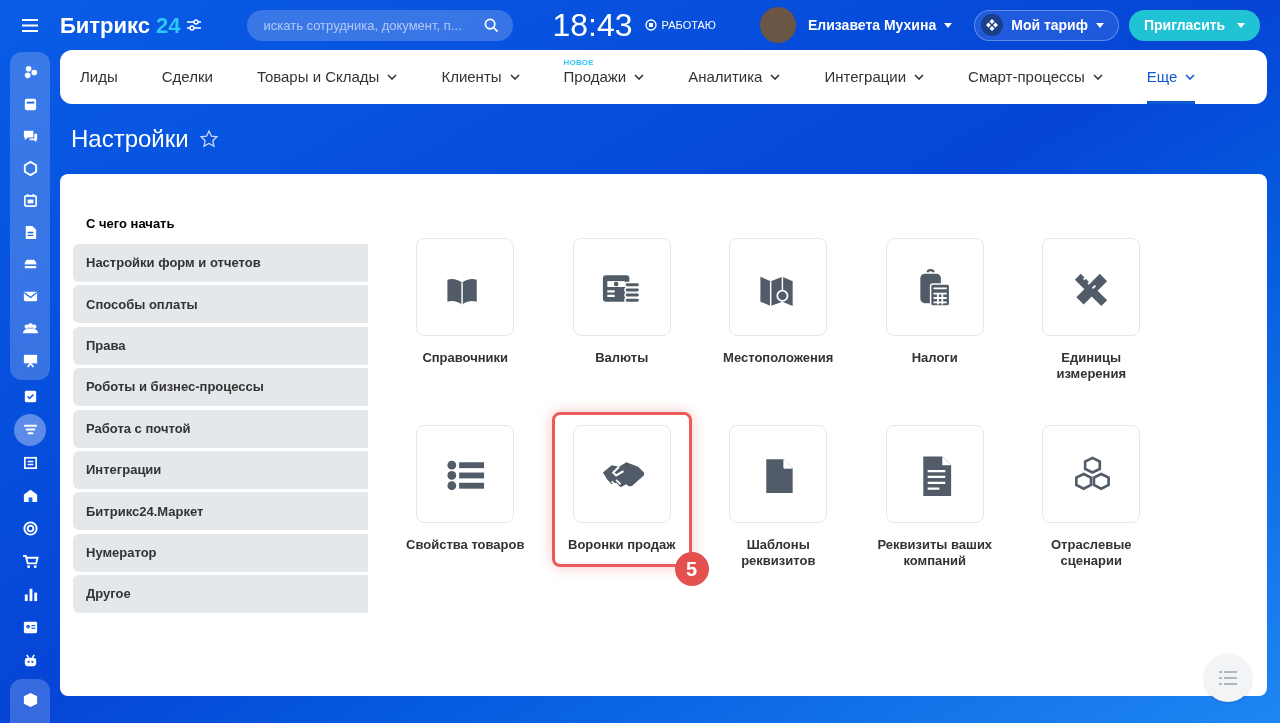 This screenshot has width=1280, height=723. Describe the element at coordinates (622, 545) in the screenshot. I see `tile-label: Воронки продаж` at that location.